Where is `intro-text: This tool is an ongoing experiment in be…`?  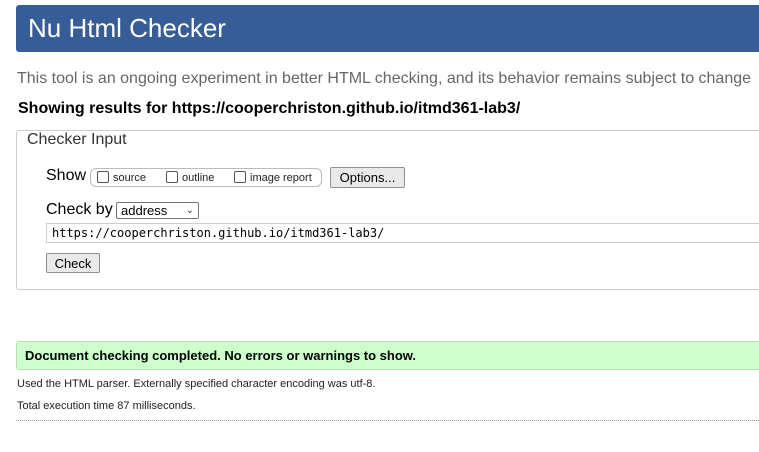 intro-text: This tool is an ongoing experiment in be… is located at coordinates (384, 78).